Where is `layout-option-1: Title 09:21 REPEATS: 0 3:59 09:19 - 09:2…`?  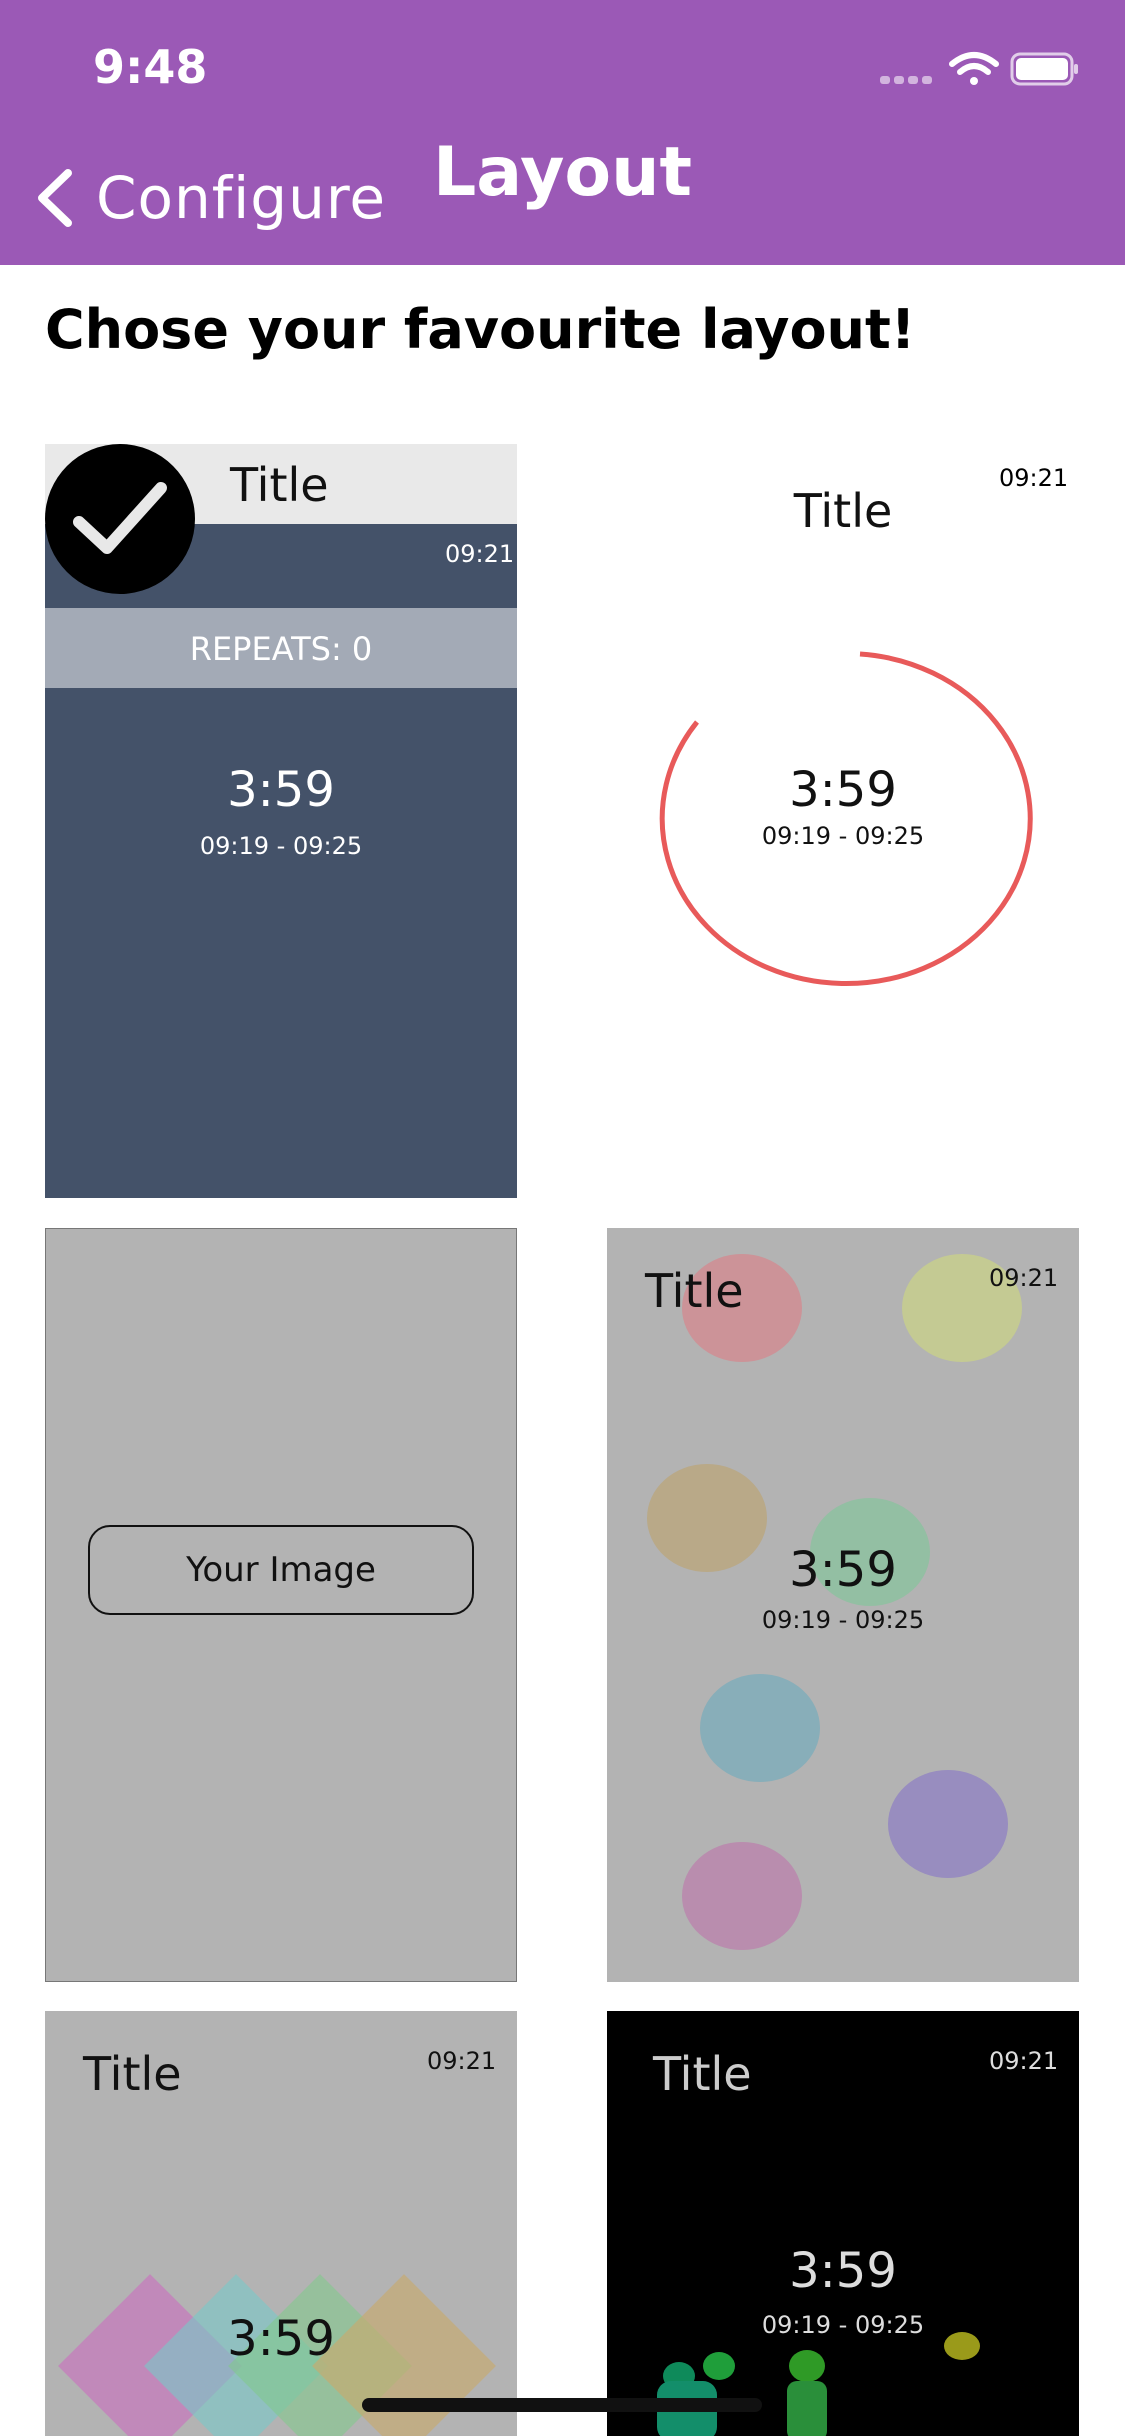
layout-option-1: Title 09:21 REPEATS: 0 3:59 09:19 - 09:2… is located at coordinates (281, 821).